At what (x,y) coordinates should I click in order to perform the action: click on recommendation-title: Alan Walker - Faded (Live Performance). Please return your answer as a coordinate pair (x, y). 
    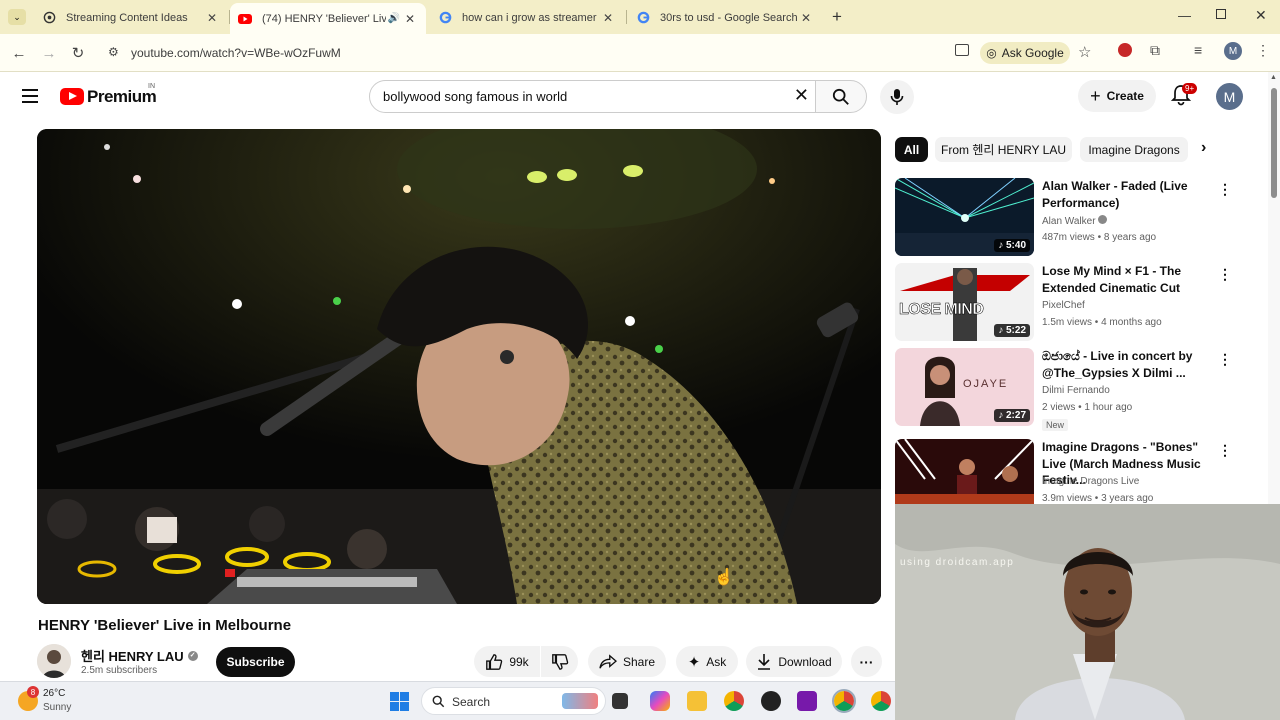
    Looking at the image, I should click on (1129, 194).